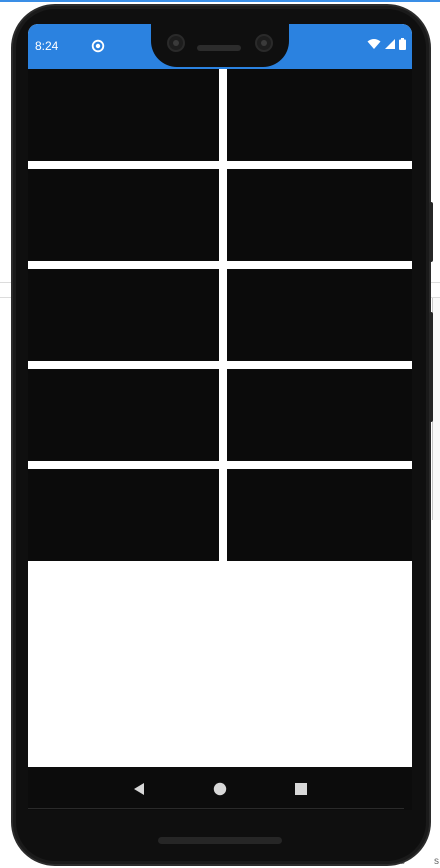 The image size is (440, 868). I want to click on bottom-speaker-grille, so click(220, 840).